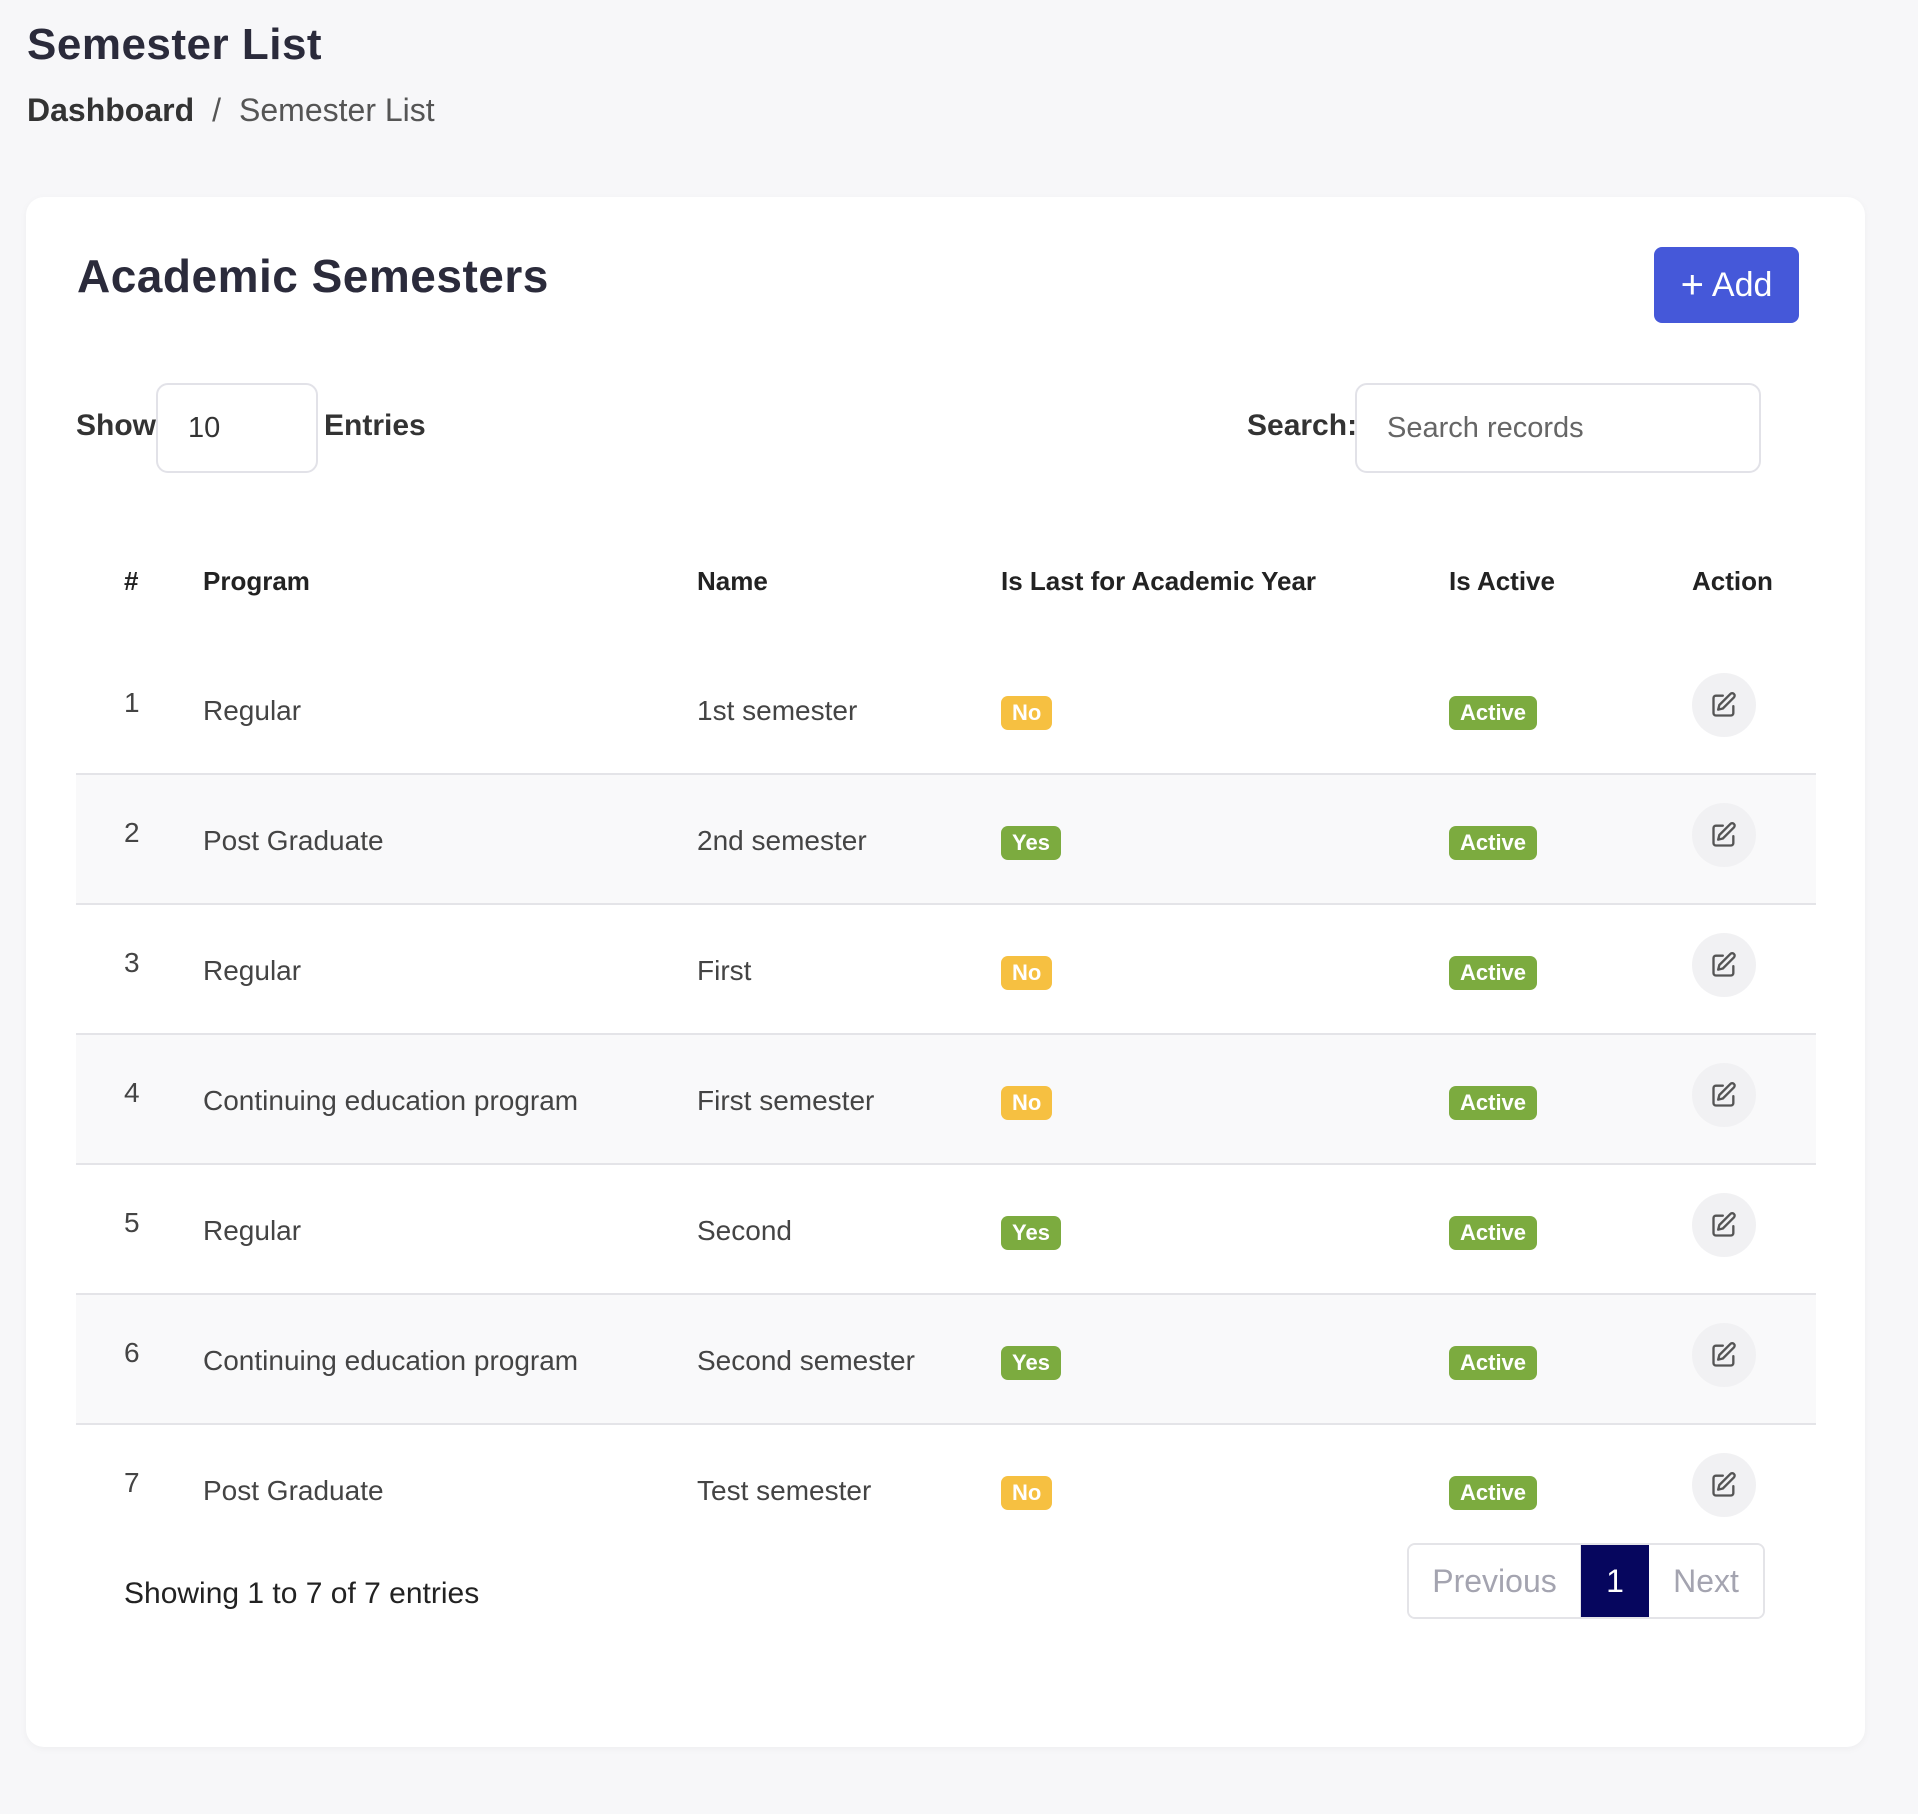 The height and width of the screenshot is (1814, 1918). What do you see at coordinates (1732, 580) in the screenshot?
I see `header-action: Action` at bounding box center [1732, 580].